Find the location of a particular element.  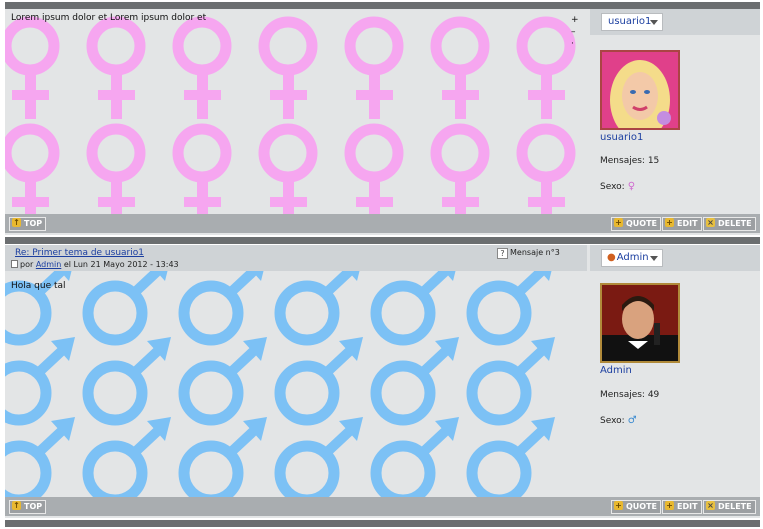

zoom-controls: + – · is located at coordinates (575, 32).